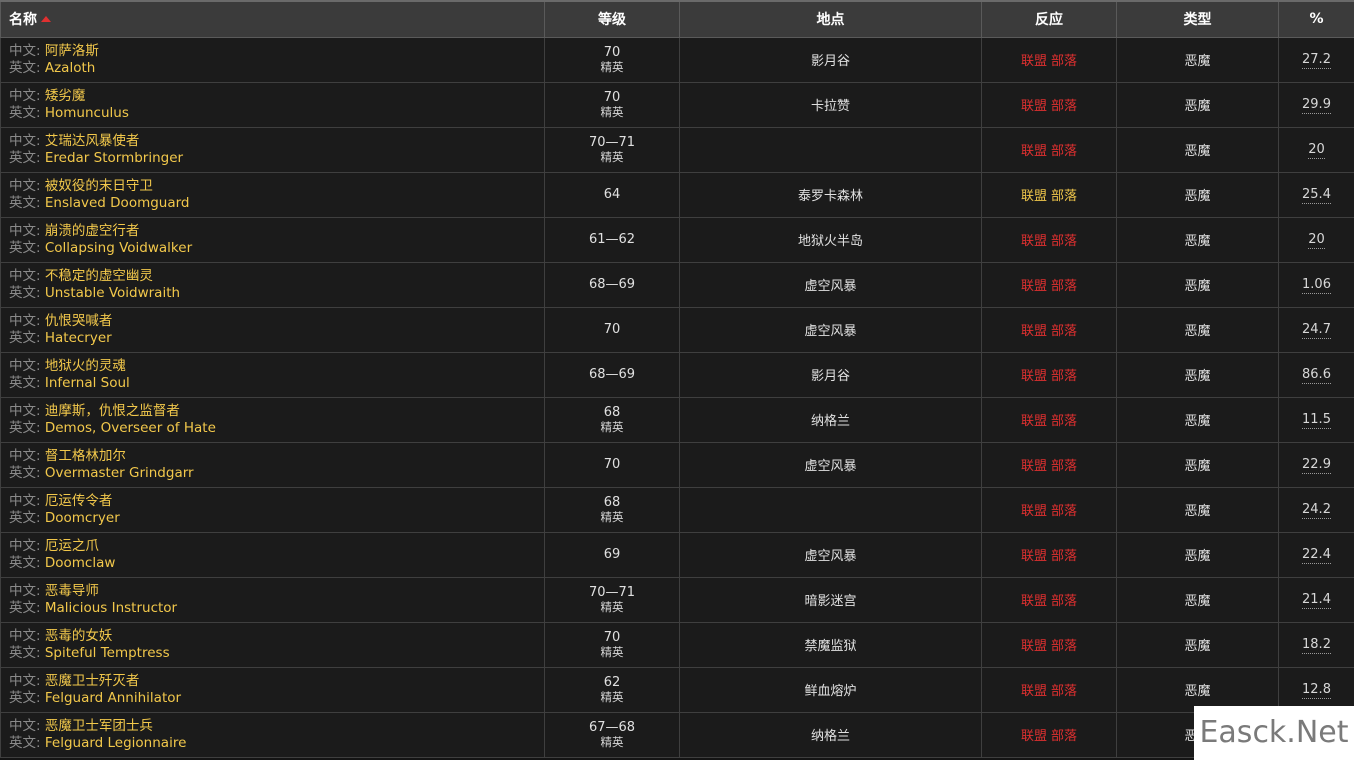 Image resolution: width=1354 pixels, height=760 pixels. Describe the element at coordinates (112, 411) in the screenshot. I see `npc-name-chinese-link: 迪摩斯，仇恨之监督者` at that location.